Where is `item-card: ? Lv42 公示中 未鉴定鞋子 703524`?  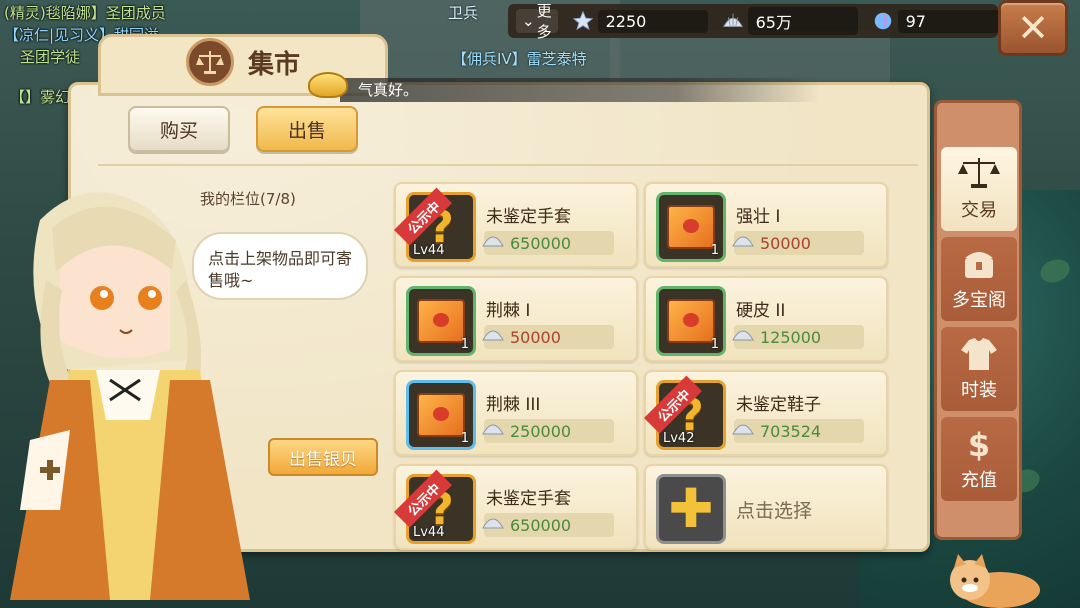 item-card: ? Lv42 公示中 未鉴定鞋子 703524 is located at coordinates (766, 413).